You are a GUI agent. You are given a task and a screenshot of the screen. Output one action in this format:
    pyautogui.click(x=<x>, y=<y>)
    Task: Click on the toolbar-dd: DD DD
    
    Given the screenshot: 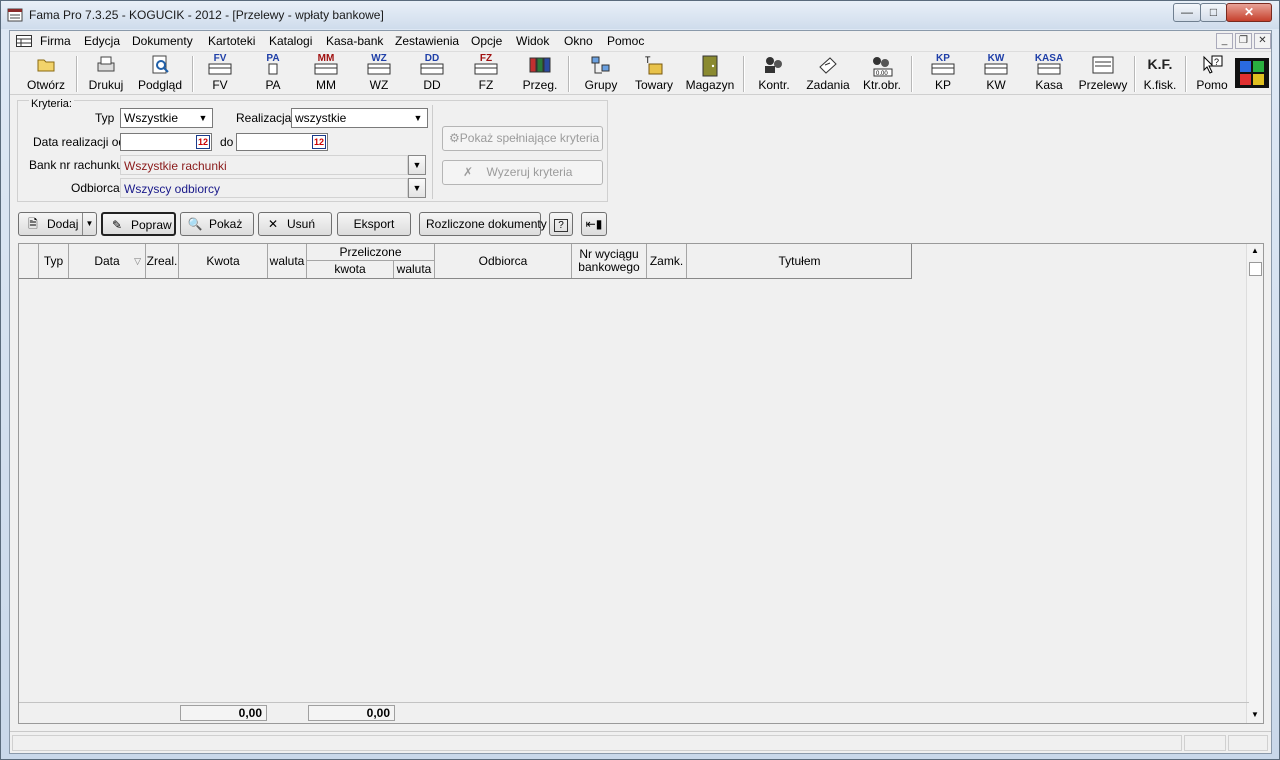 What is the action you would take?
    pyautogui.click(x=432, y=74)
    